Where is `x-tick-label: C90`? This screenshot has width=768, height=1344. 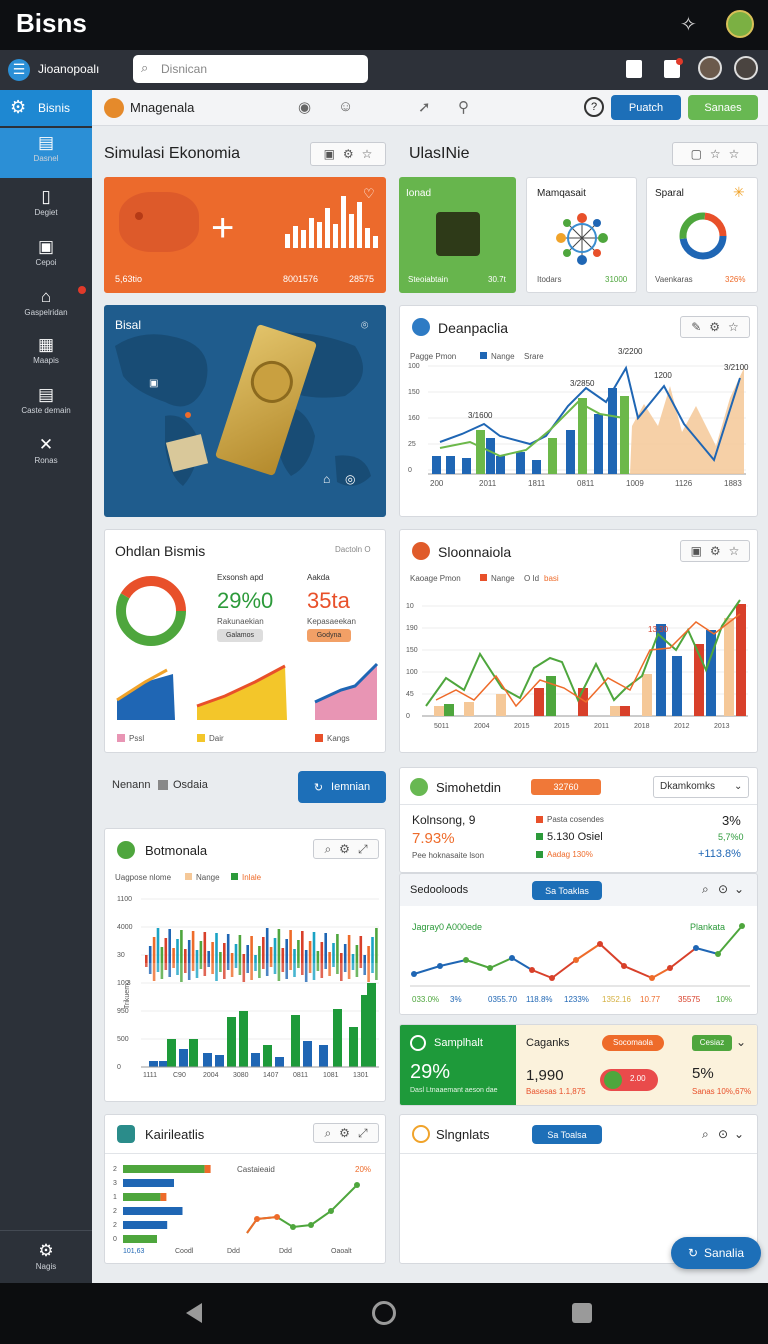
x-tick-label: C90 is located at coordinates (179, 1075).